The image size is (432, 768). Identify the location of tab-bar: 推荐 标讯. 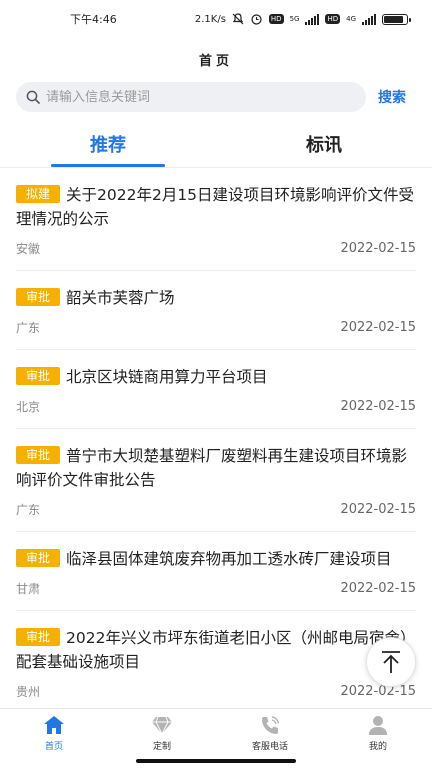
(216, 144).